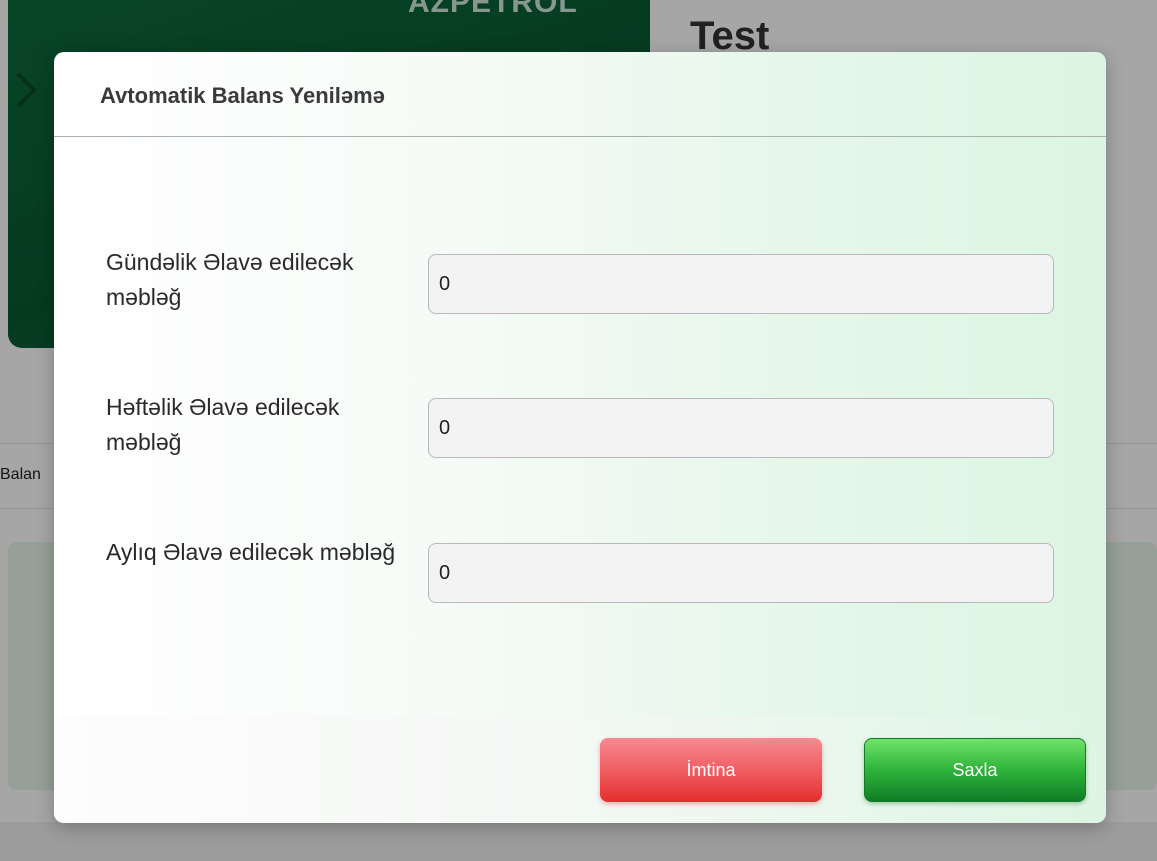 This screenshot has height=861, width=1157. What do you see at coordinates (741, 428) in the screenshot?
I see `weekly-amount-input` at bounding box center [741, 428].